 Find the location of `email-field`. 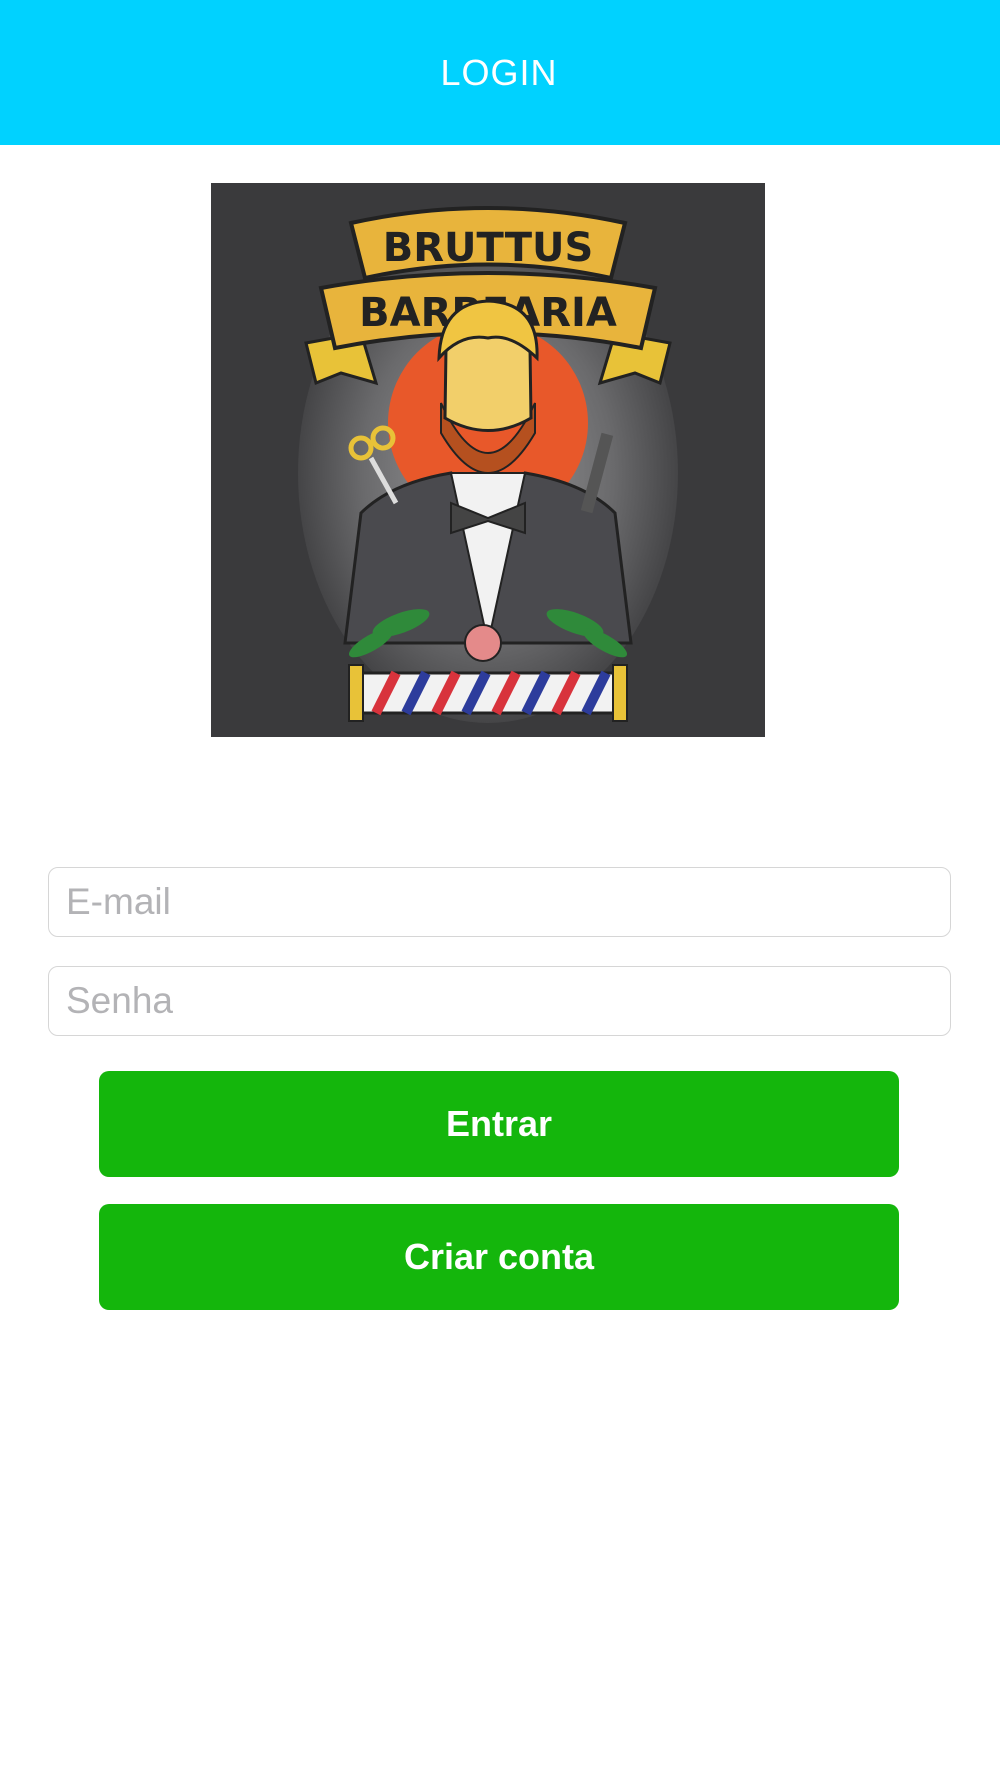

email-field is located at coordinates (499, 902).